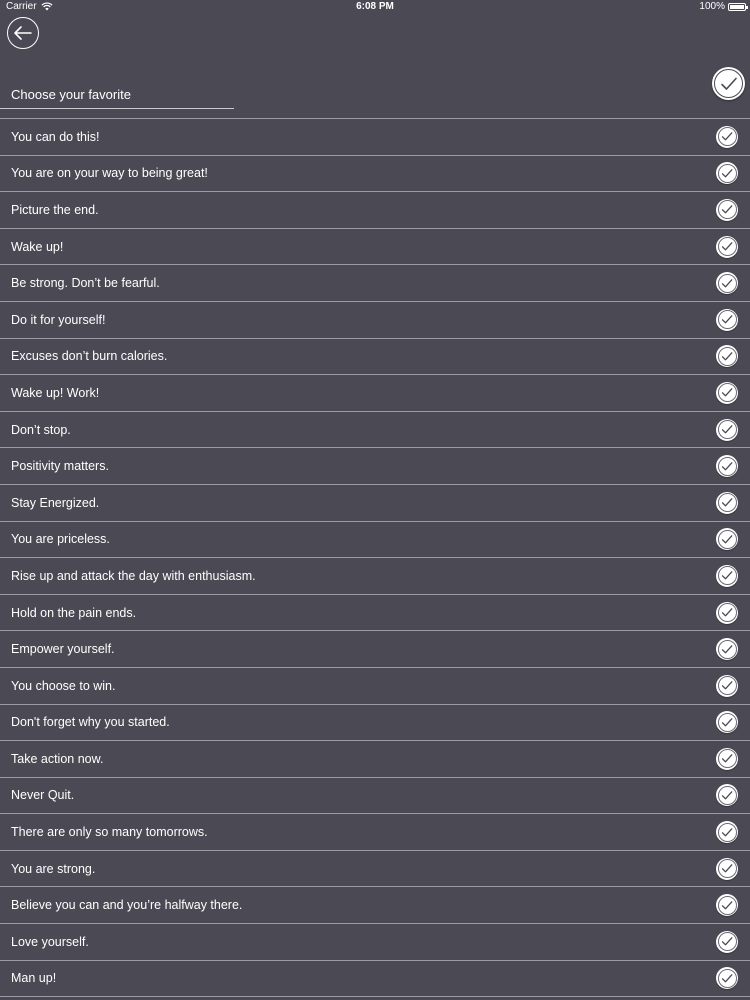  I want to click on list-item: Man up!, so click(375, 979).